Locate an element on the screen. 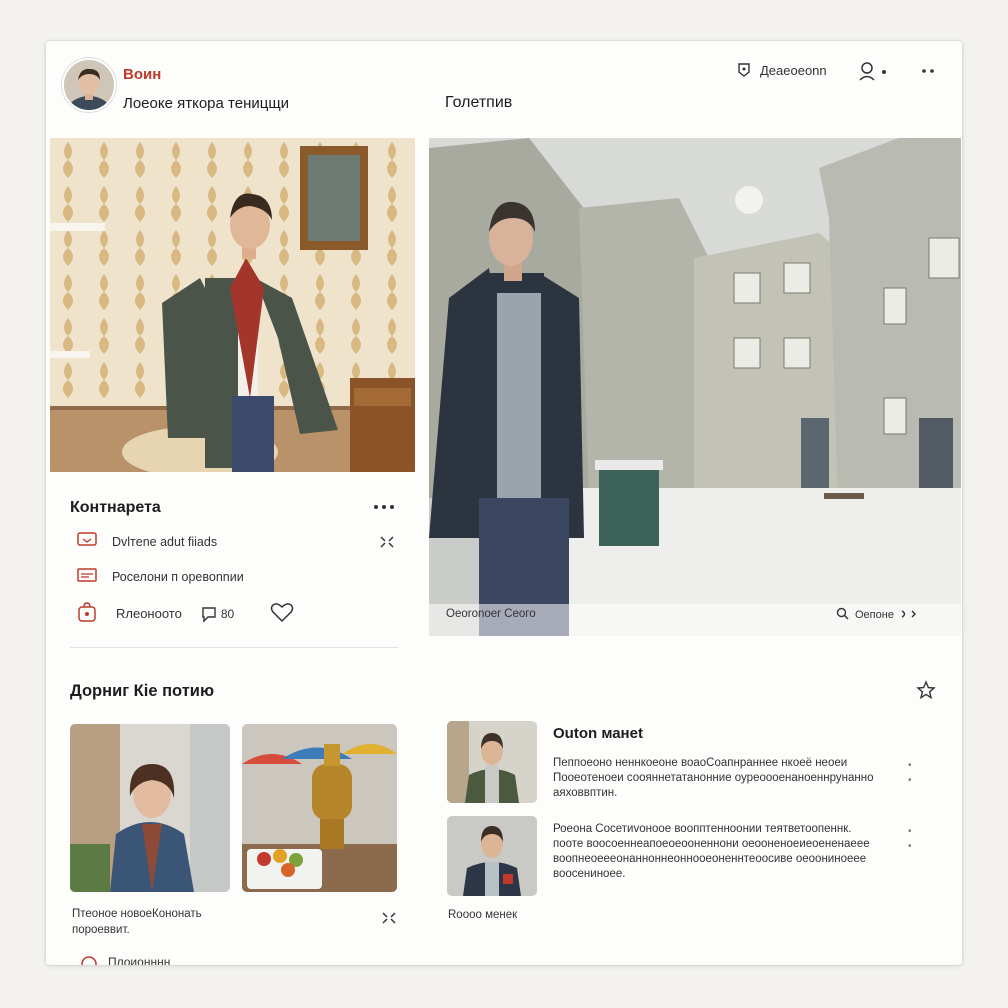 This screenshot has width=1008, height=1008. news-body-line: воосениноее. is located at coordinates (589, 874).